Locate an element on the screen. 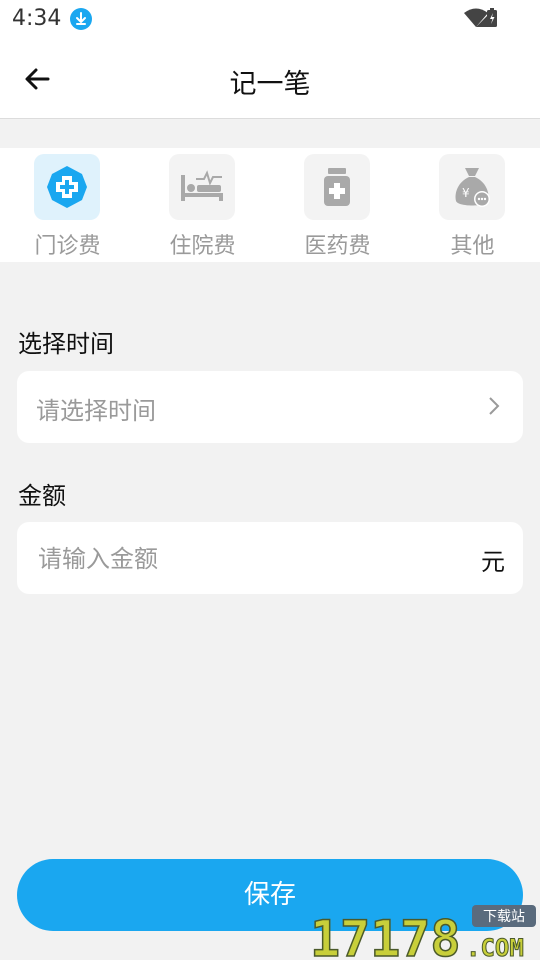 This screenshot has width=540, height=960. category-label: 医药费 is located at coordinates (337, 246).